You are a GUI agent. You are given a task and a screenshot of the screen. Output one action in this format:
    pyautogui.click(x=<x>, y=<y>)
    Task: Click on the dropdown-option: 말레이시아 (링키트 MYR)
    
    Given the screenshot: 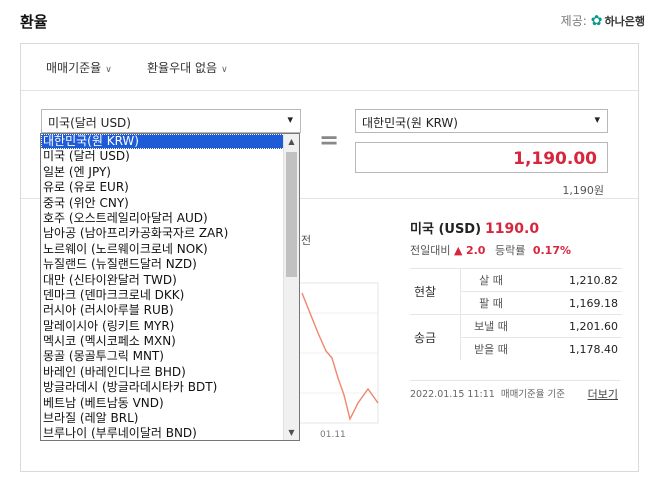 What is the action you would take?
    pyautogui.click(x=170, y=326)
    